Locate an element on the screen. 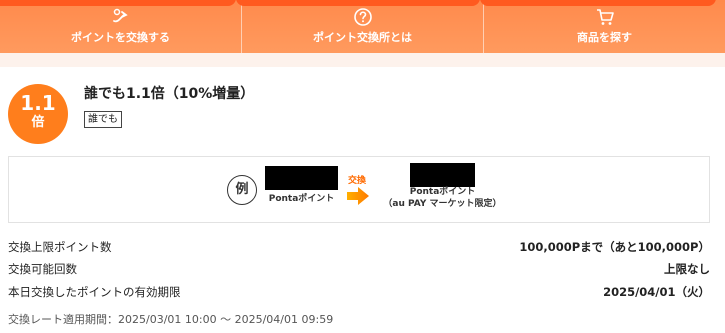 This screenshot has width=725, height=333. nav-item-label: ポイントを交換する is located at coordinates (120, 37).